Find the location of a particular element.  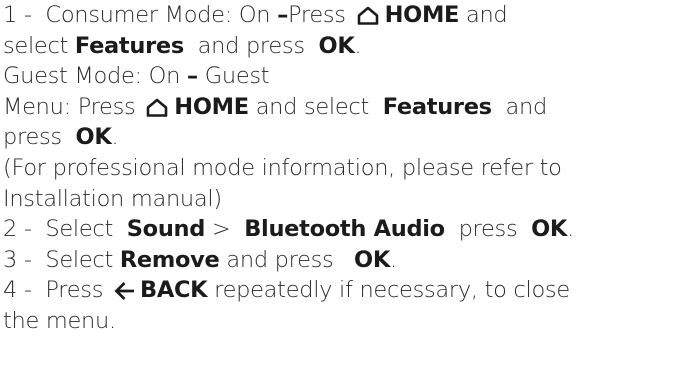

remove-label: Remove is located at coordinates (169, 259).